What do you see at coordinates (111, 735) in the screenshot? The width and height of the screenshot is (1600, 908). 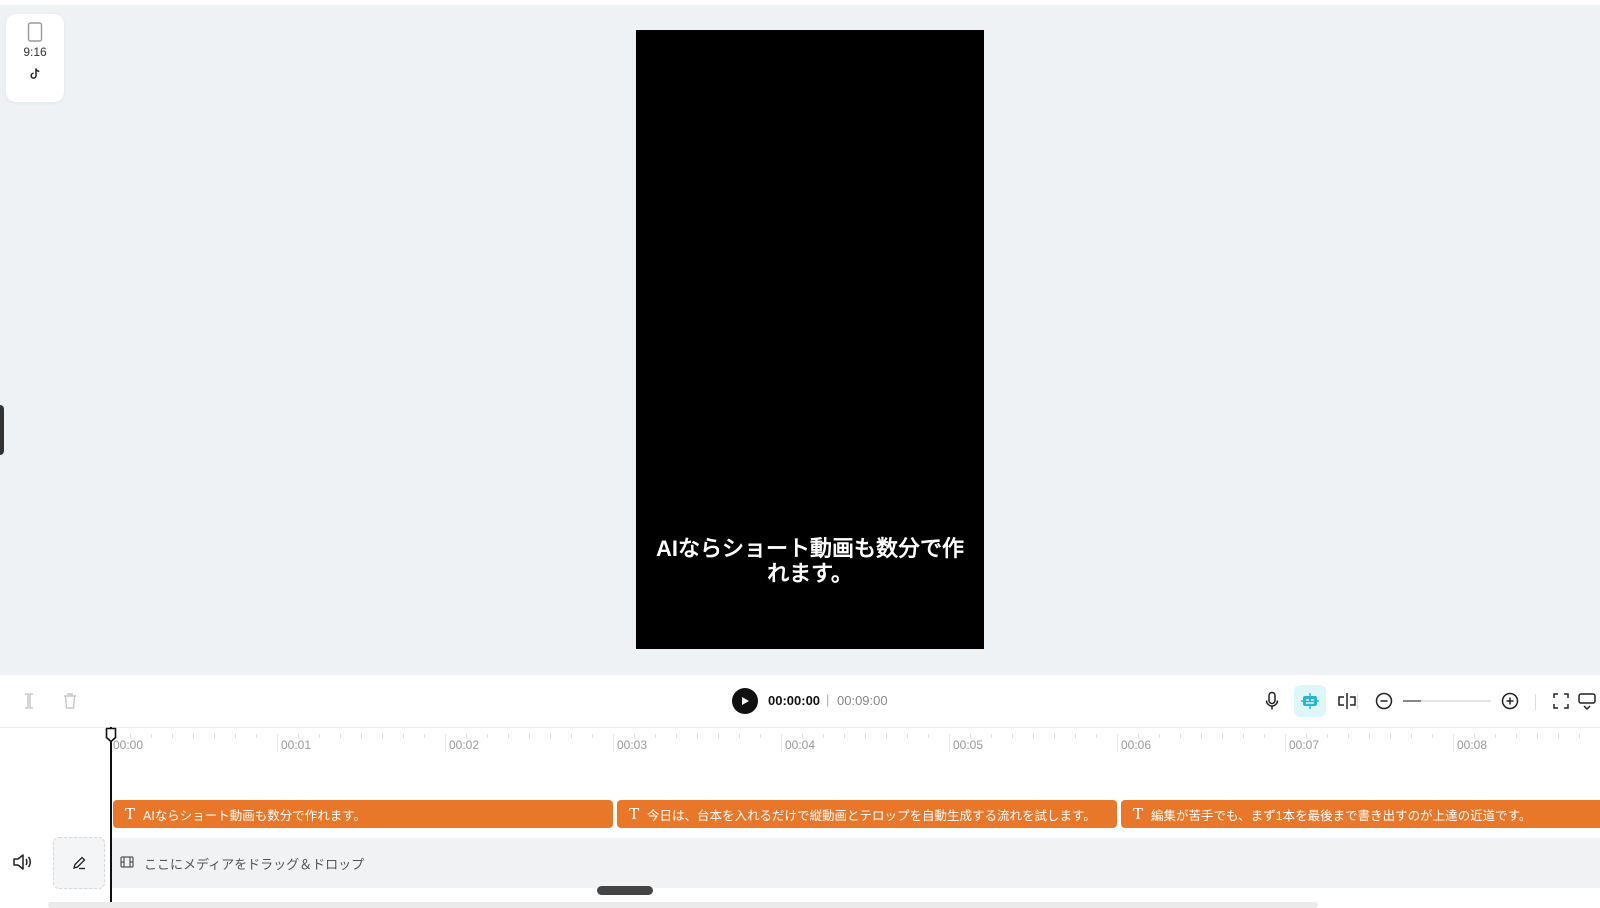 I see `playhead-handle` at bounding box center [111, 735].